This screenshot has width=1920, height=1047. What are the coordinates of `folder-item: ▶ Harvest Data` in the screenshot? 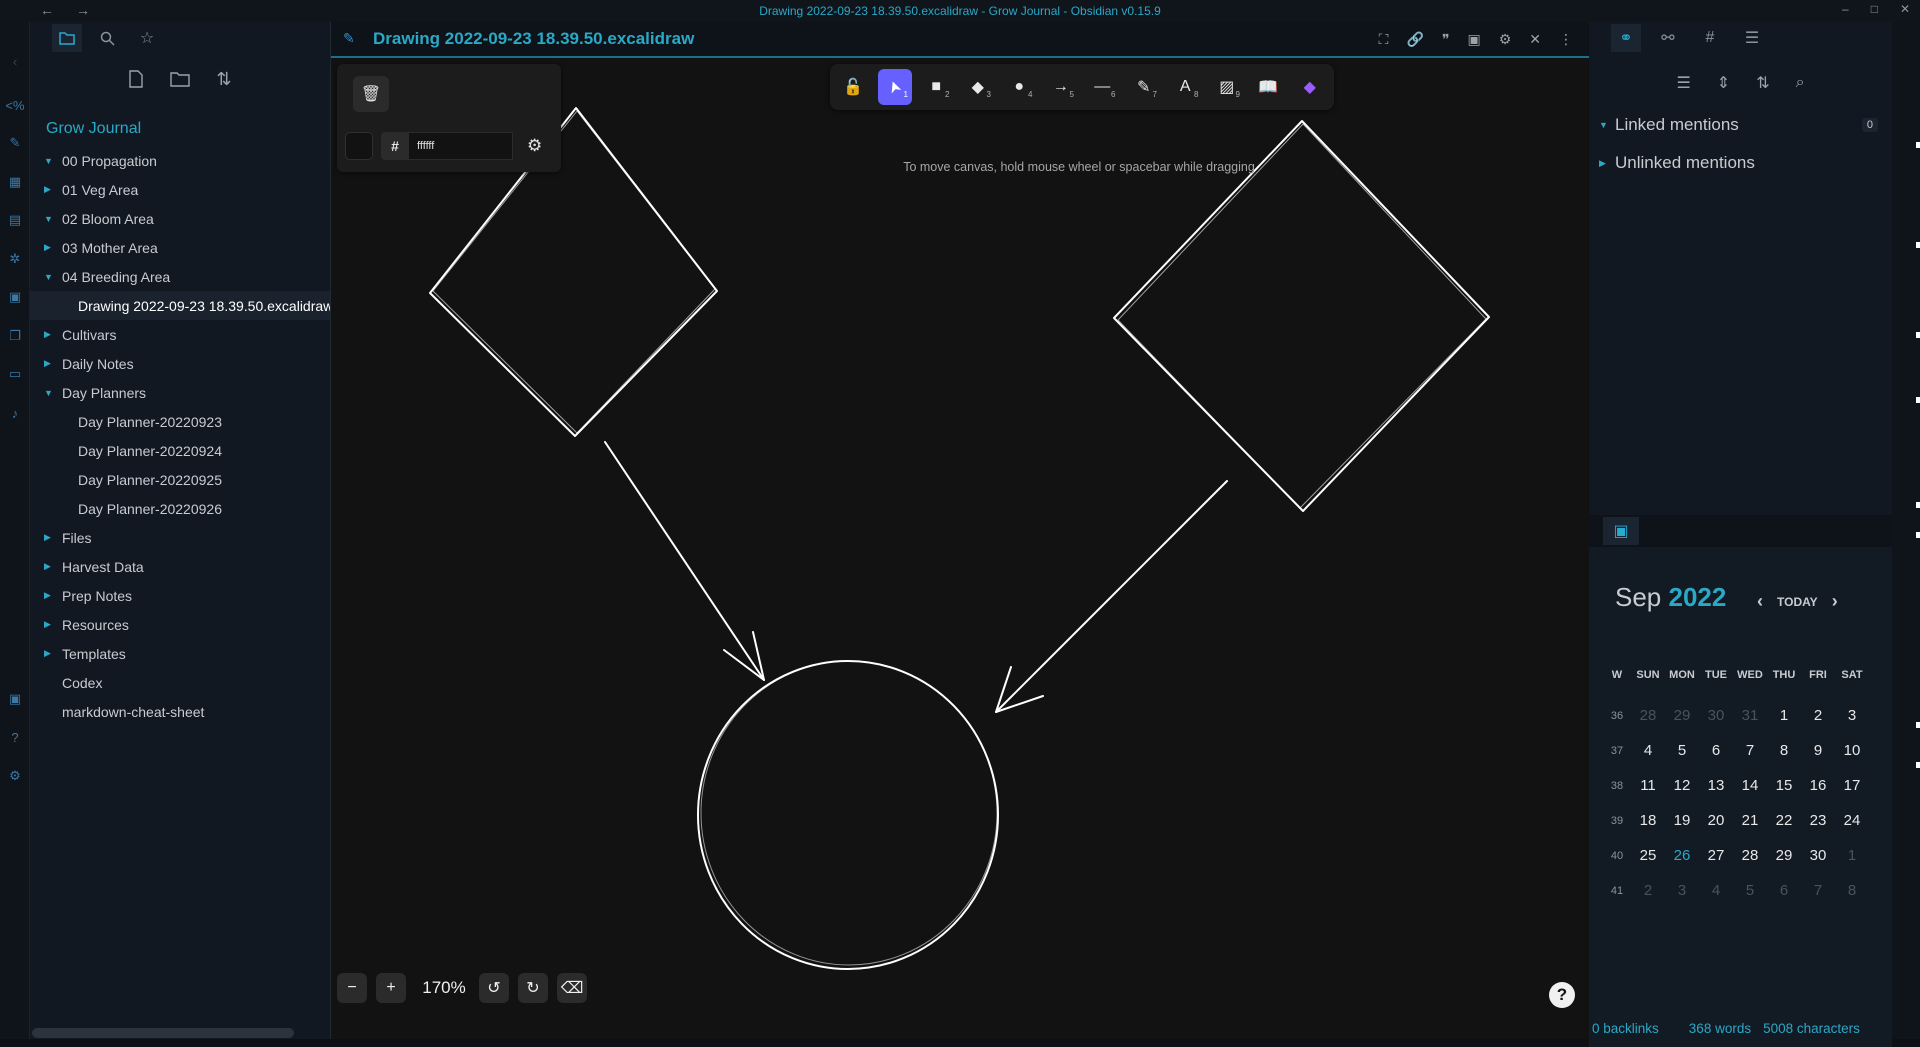 It's located at (180, 566).